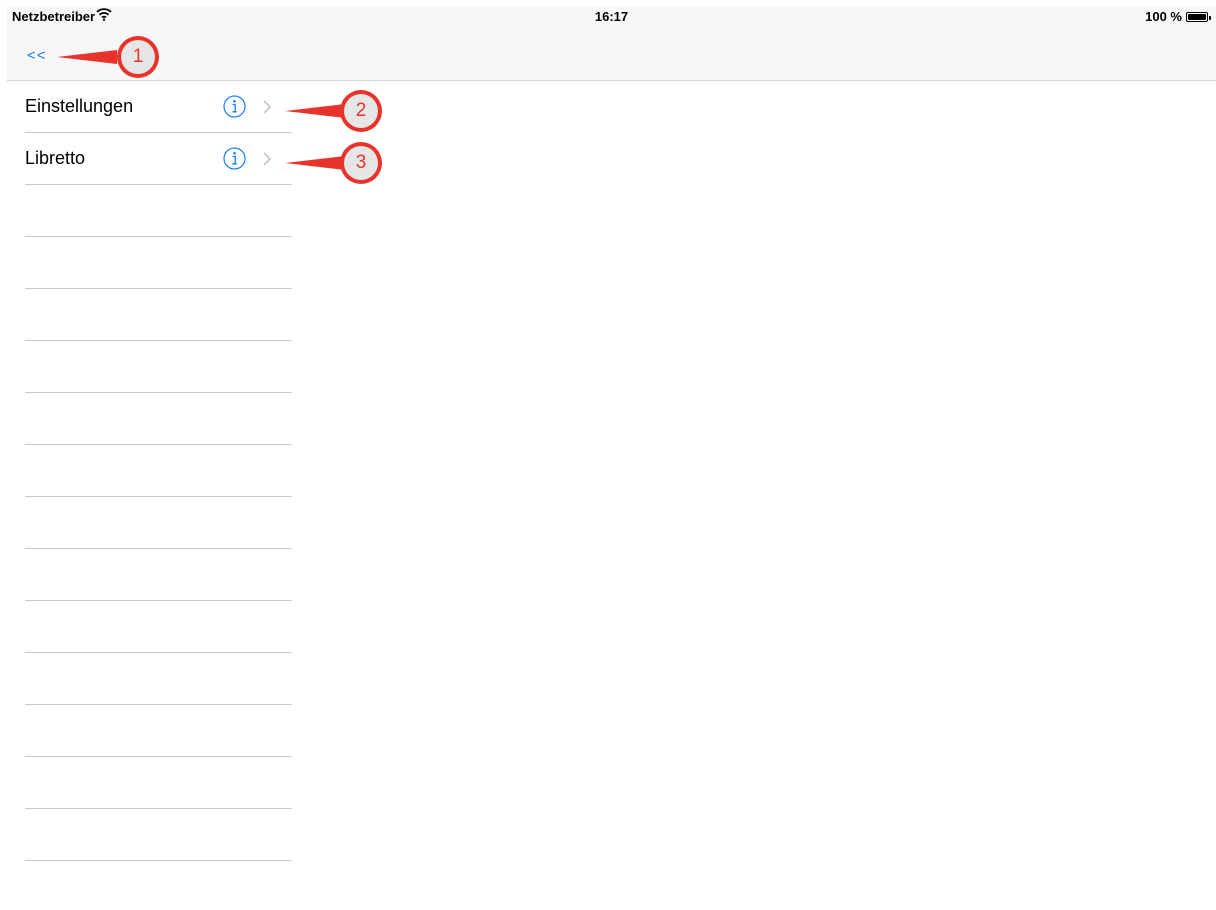  Describe the element at coordinates (1163, 16) in the screenshot. I see `battery-percent: 100 %` at that location.